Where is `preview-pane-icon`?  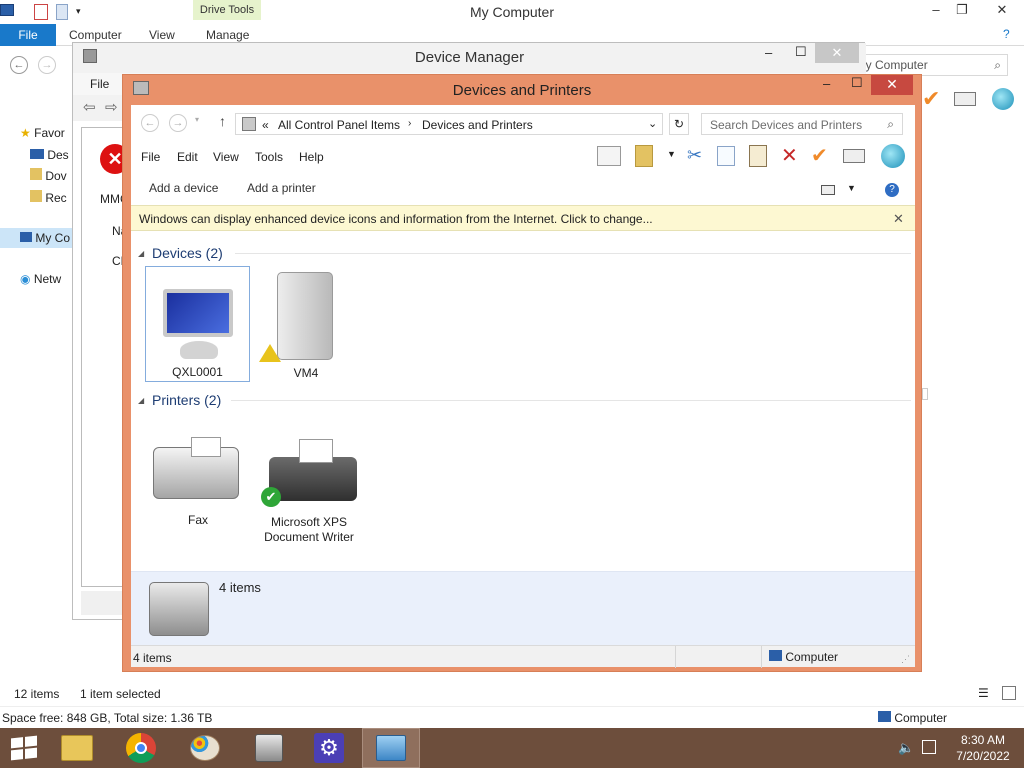
preview-pane-icon is located at coordinates (609, 156).